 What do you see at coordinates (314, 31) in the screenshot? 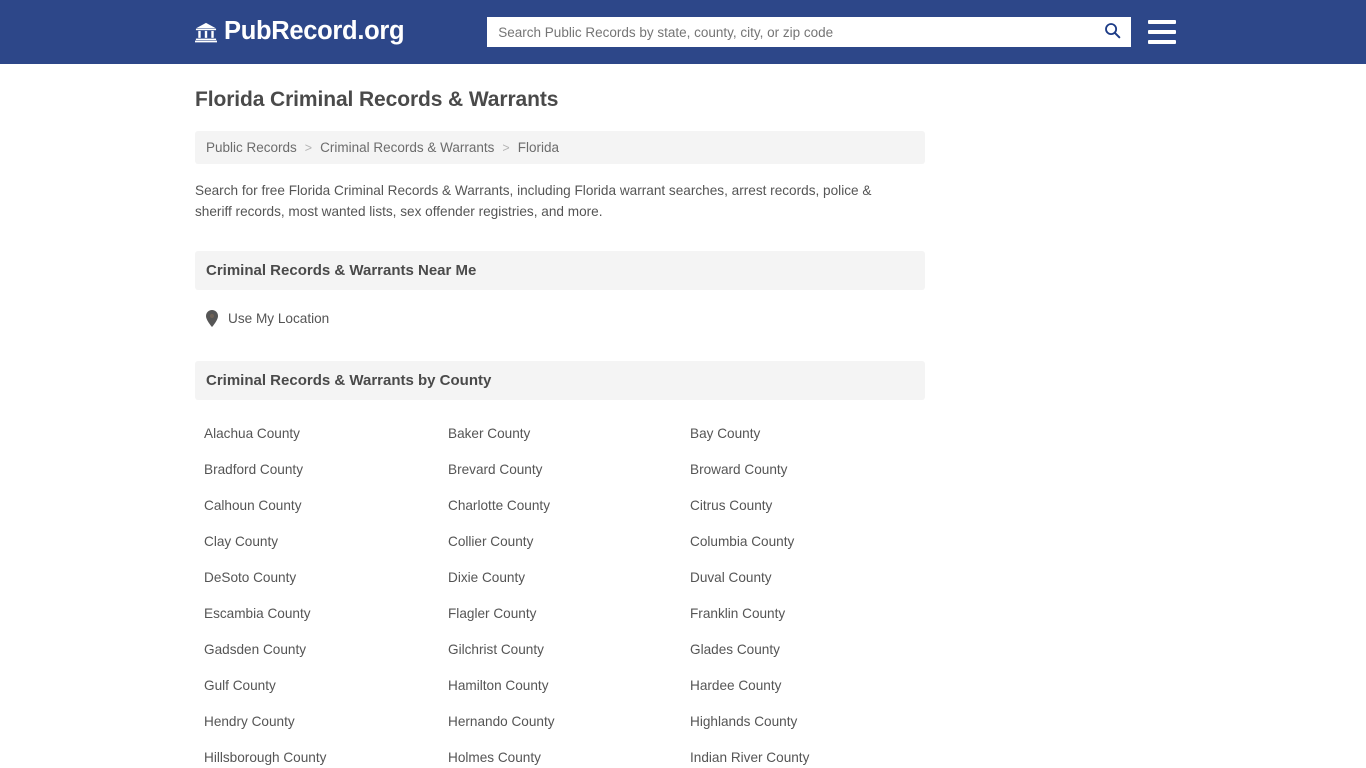
I see `site-logo-text: PubRecord.org` at bounding box center [314, 31].